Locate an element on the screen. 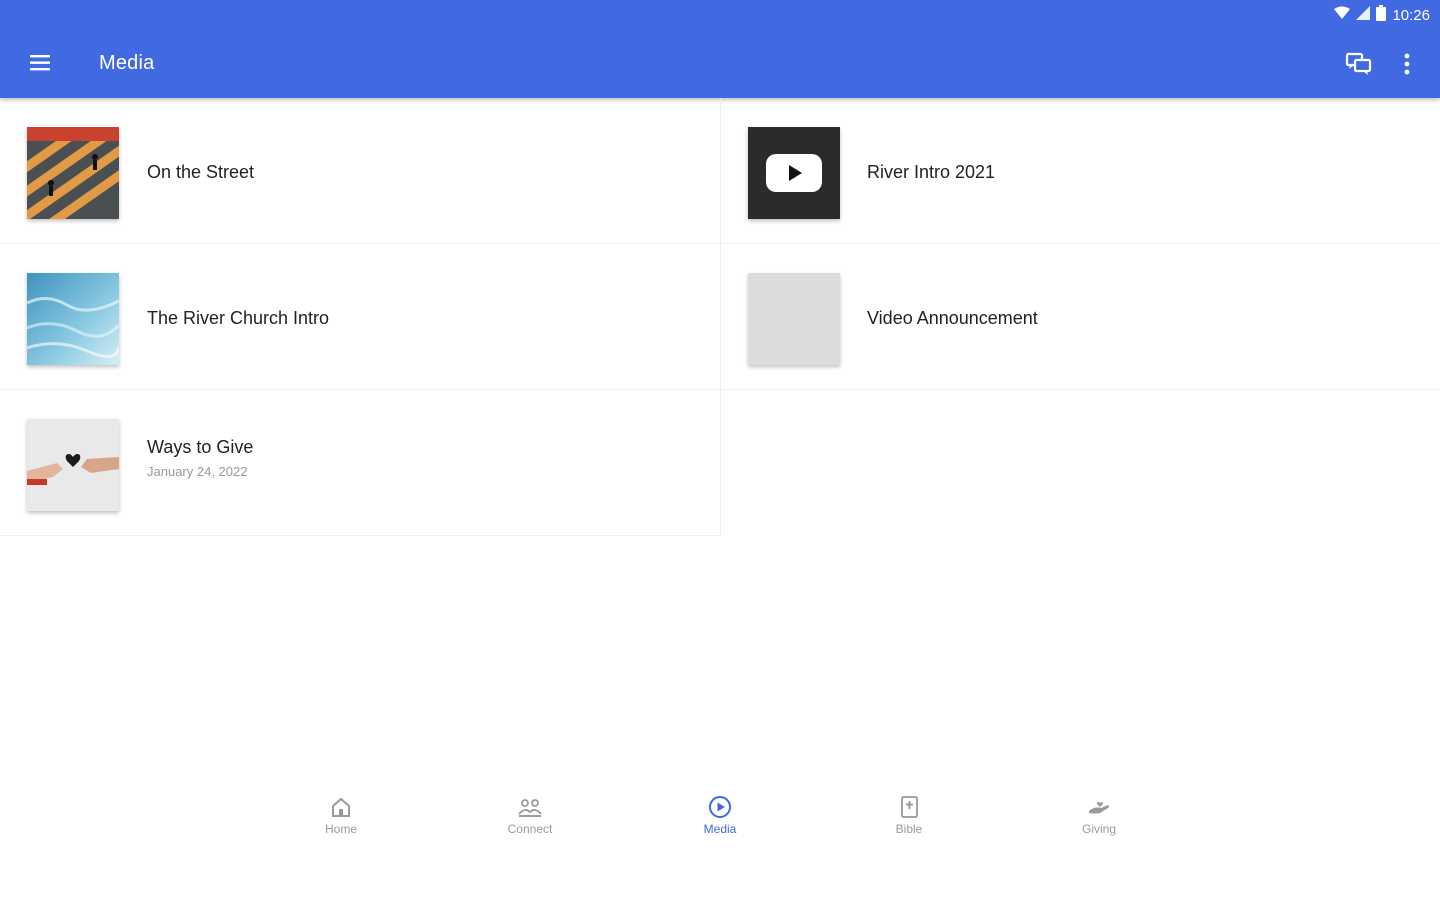 This screenshot has width=1440, height=900. hamburger-menu-icon is located at coordinates (40, 63).